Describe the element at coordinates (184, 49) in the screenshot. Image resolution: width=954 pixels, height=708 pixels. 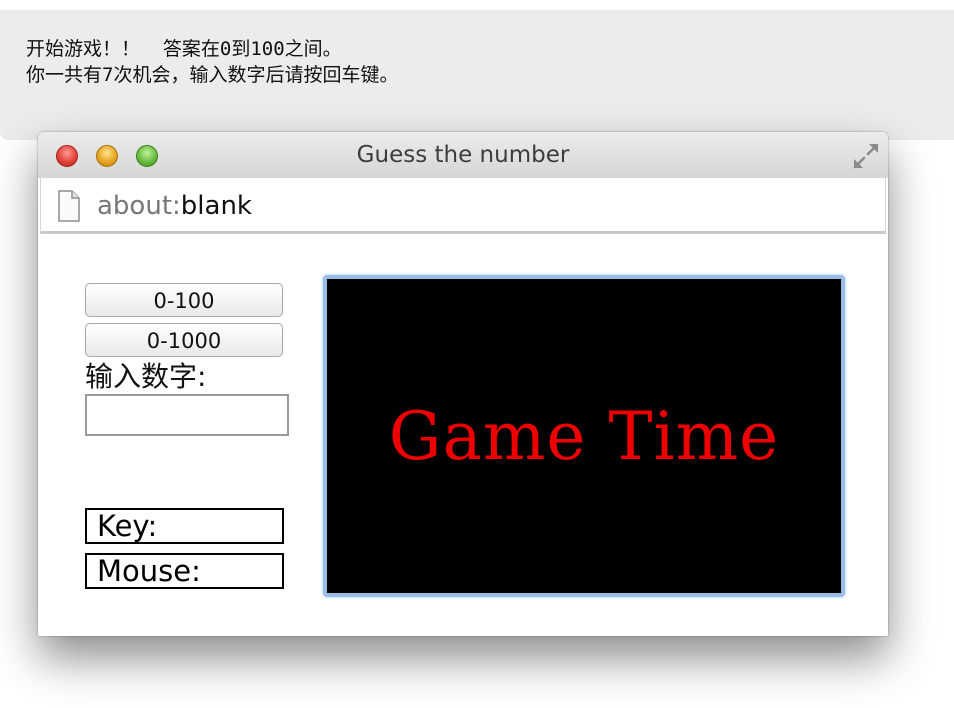
I see `instruction-line-1: 开始游戏！！ 答案在0到100之间。` at that location.